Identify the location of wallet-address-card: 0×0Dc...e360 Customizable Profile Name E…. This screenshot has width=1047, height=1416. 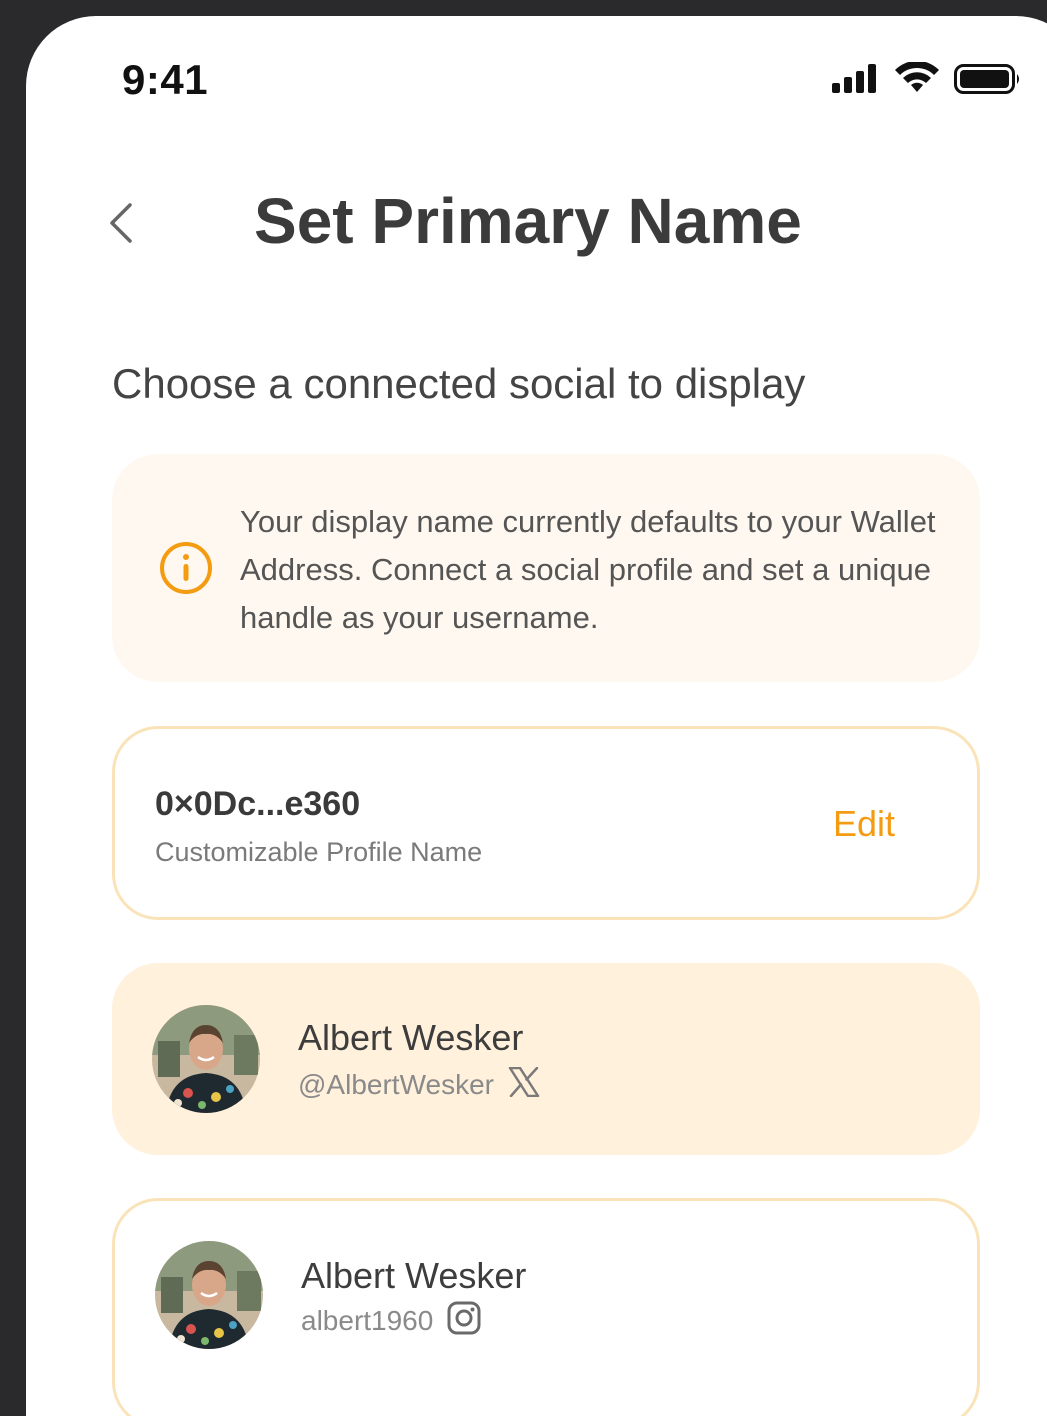
(546, 823).